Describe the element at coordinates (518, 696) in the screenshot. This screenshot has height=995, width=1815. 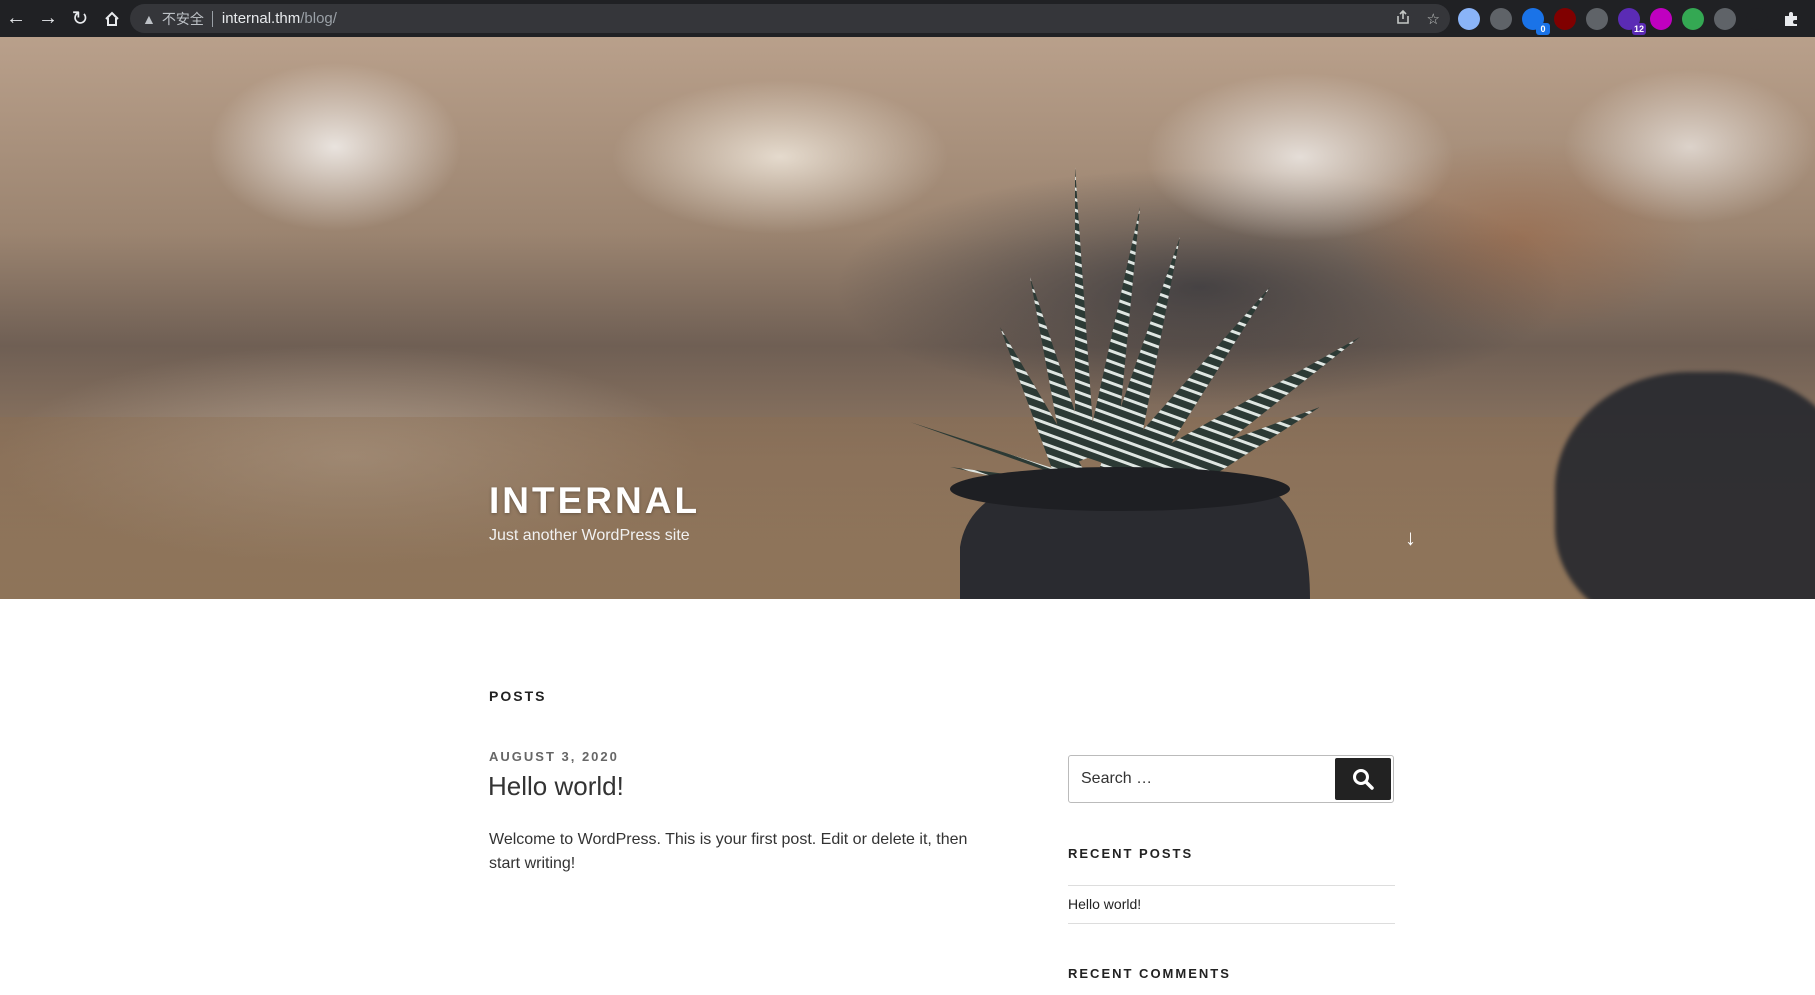
I see `posts-heading: POSTS` at that location.